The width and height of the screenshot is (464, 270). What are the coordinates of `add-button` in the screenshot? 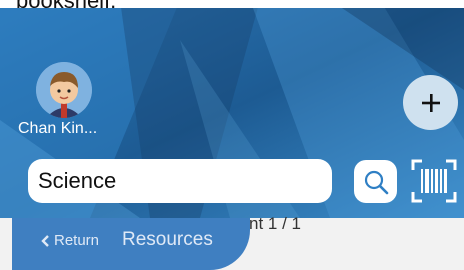 It's located at (430, 102).